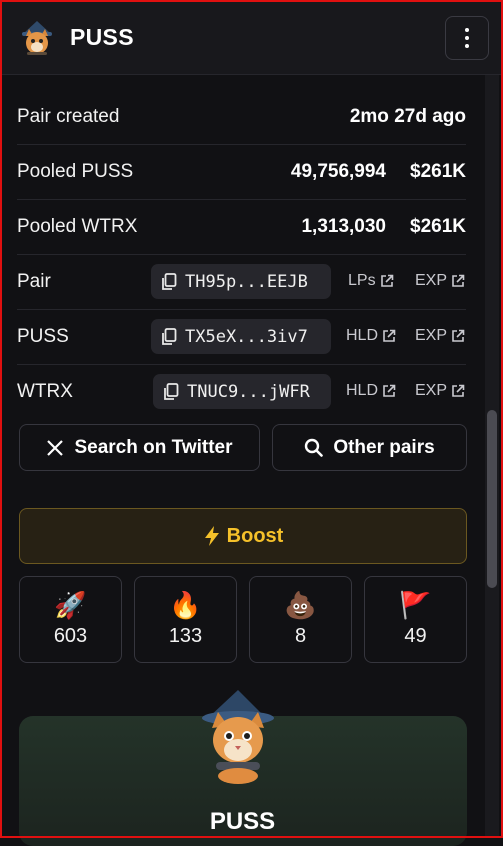 The image size is (503, 846). I want to click on pair-lps-link-label: LPs, so click(362, 280).